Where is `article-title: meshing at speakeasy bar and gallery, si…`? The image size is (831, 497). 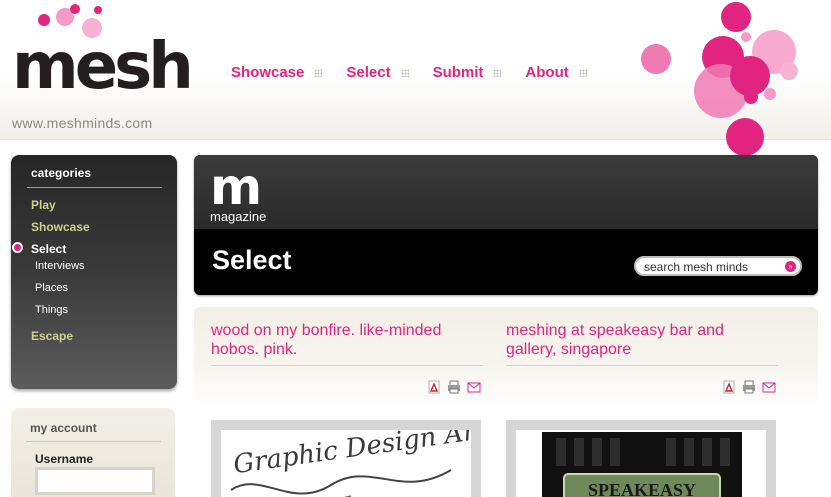 article-title: meshing at speakeasy bar and gallery, si… is located at coordinates (642, 340).